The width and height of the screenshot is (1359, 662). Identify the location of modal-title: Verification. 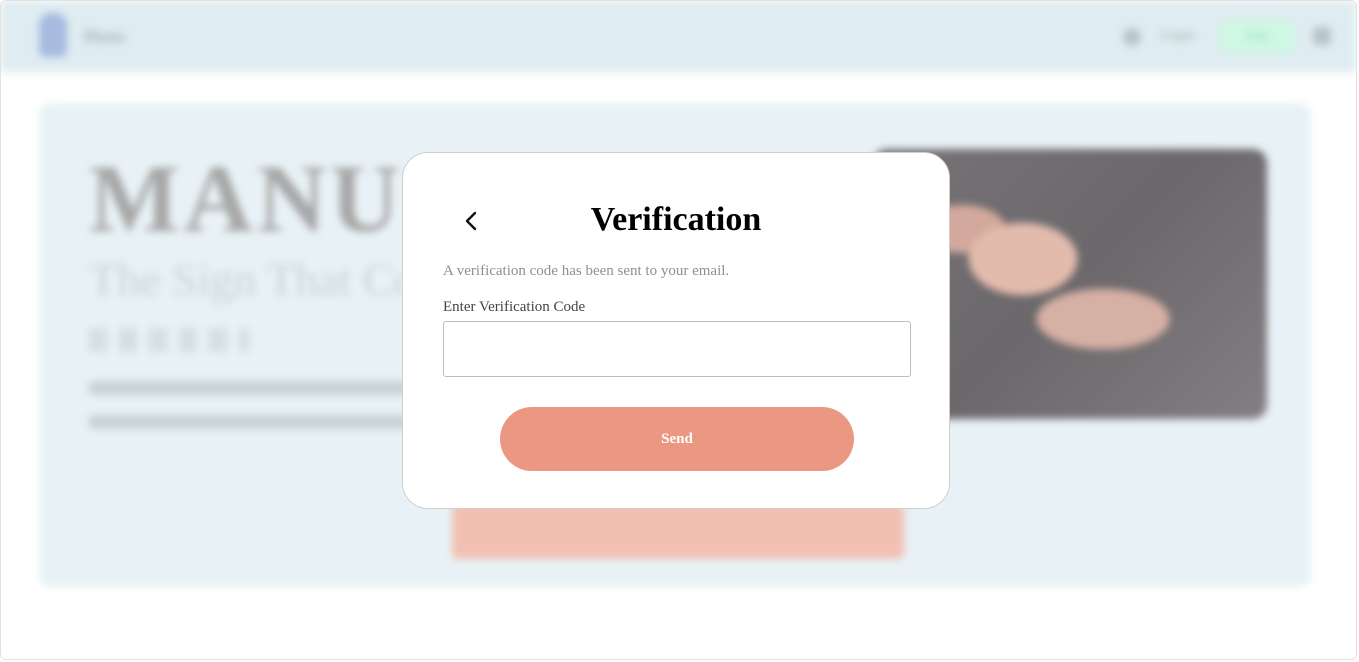
(676, 219).